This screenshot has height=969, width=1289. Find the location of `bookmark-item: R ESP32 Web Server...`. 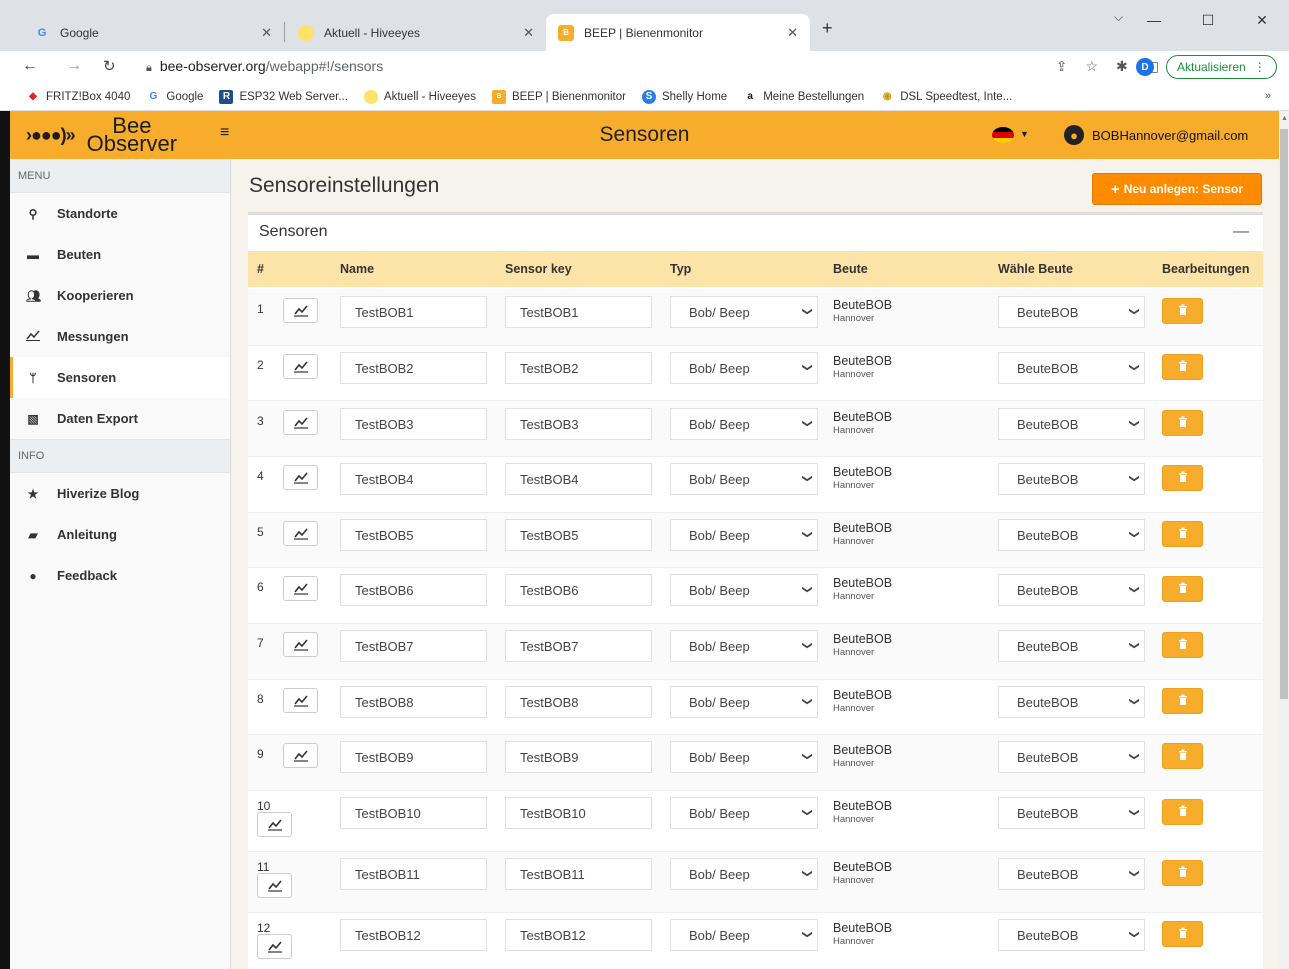

bookmark-item: R ESP32 Web Server... is located at coordinates (283, 96).